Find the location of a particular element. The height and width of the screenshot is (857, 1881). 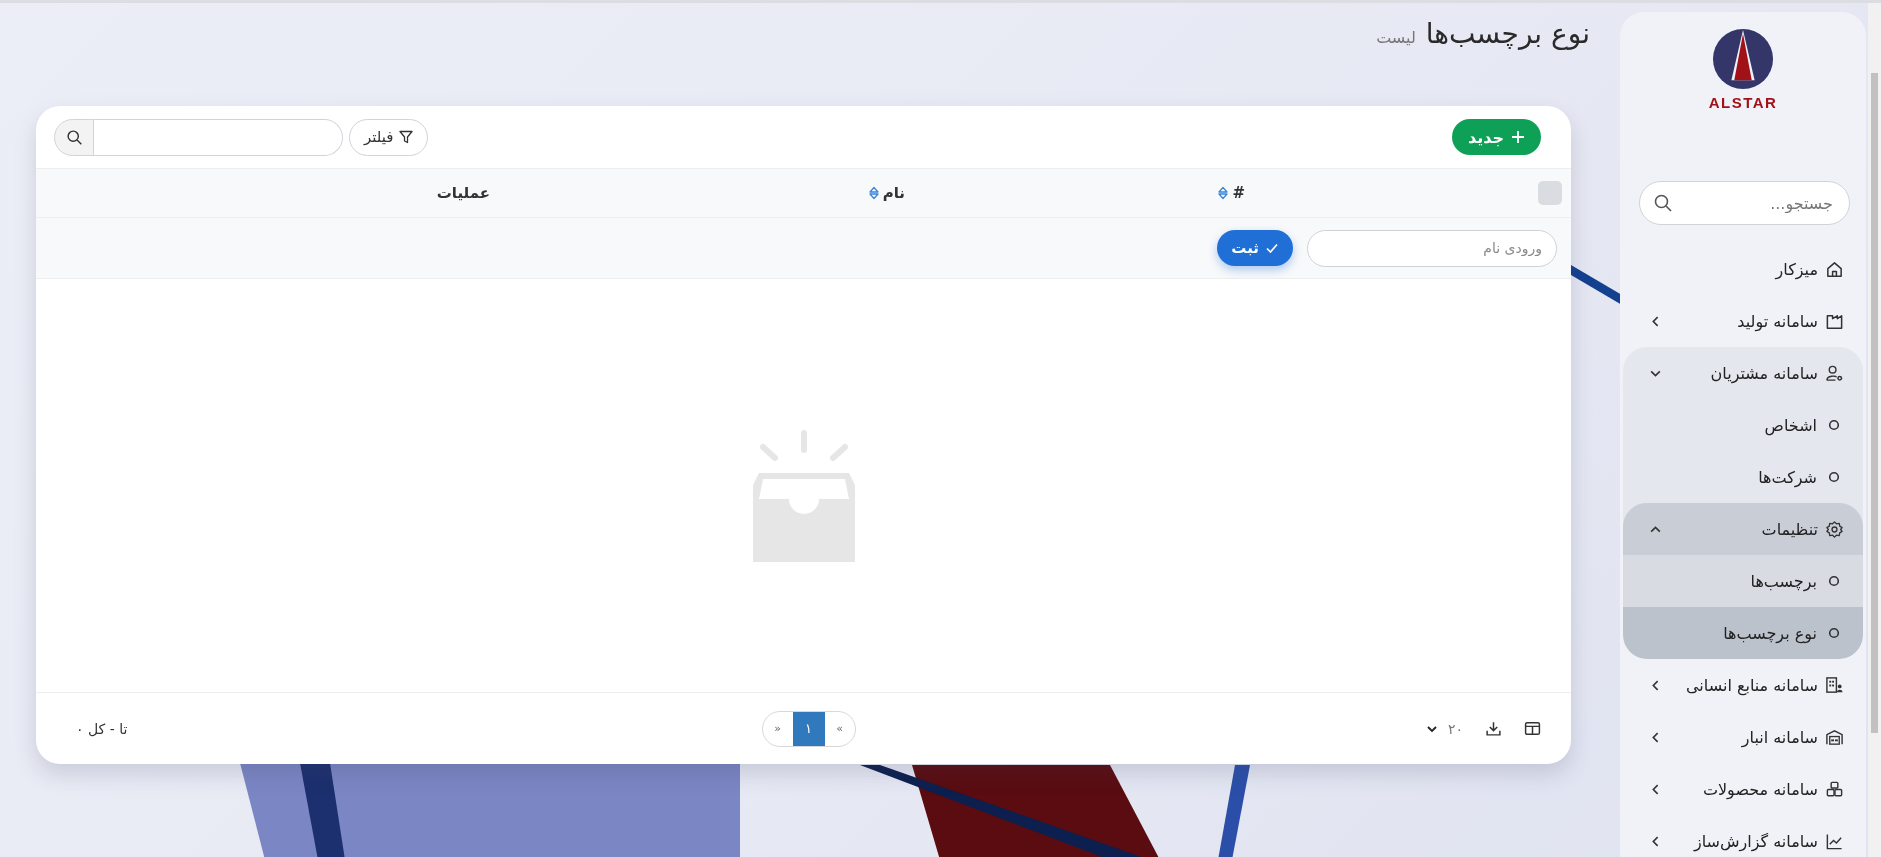

page-title: نوع برچسب‌ها is located at coordinates (1507, 33).